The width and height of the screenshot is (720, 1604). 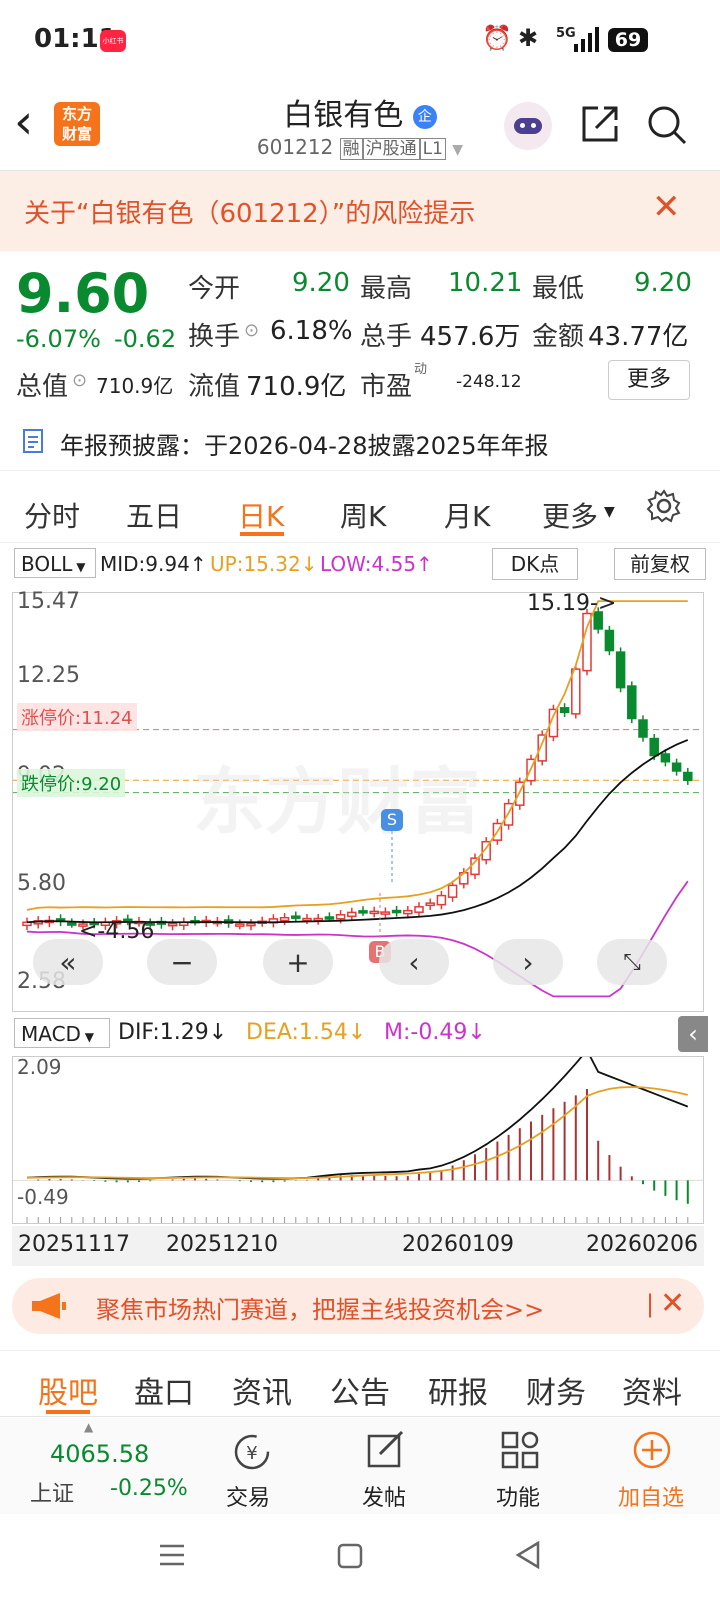 What do you see at coordinates (664, 506) in the screenshot?
I see `gear-icon` at bounding box center [664, 506].